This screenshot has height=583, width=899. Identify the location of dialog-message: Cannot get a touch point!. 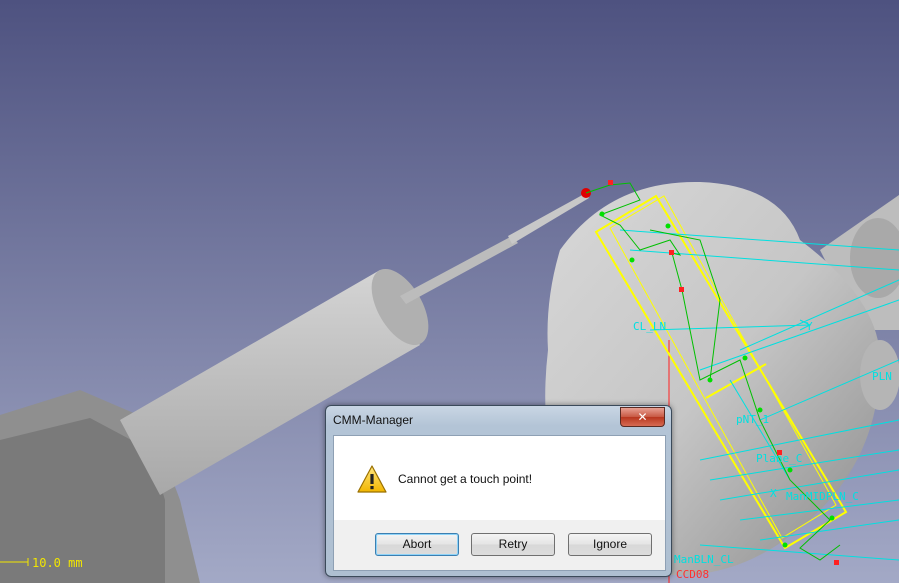
(465, 479).